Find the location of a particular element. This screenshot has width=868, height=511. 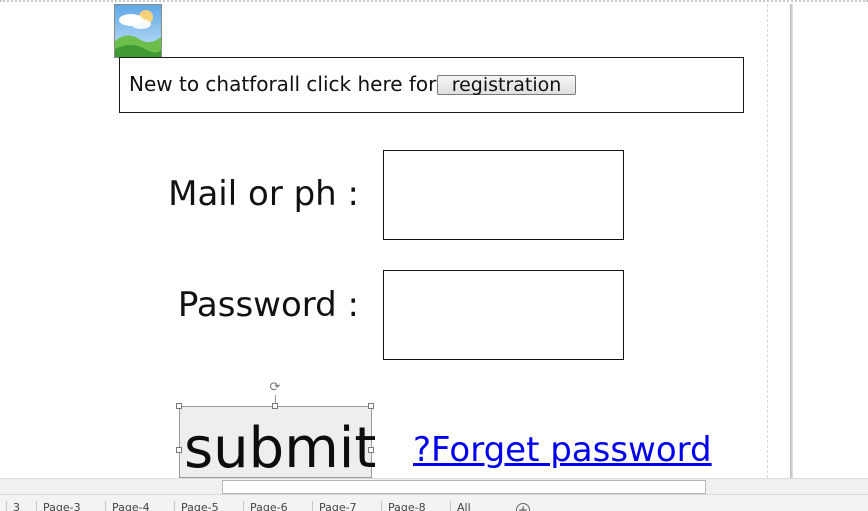

horizontal-scrollbar is located at coordinates (434, 486).